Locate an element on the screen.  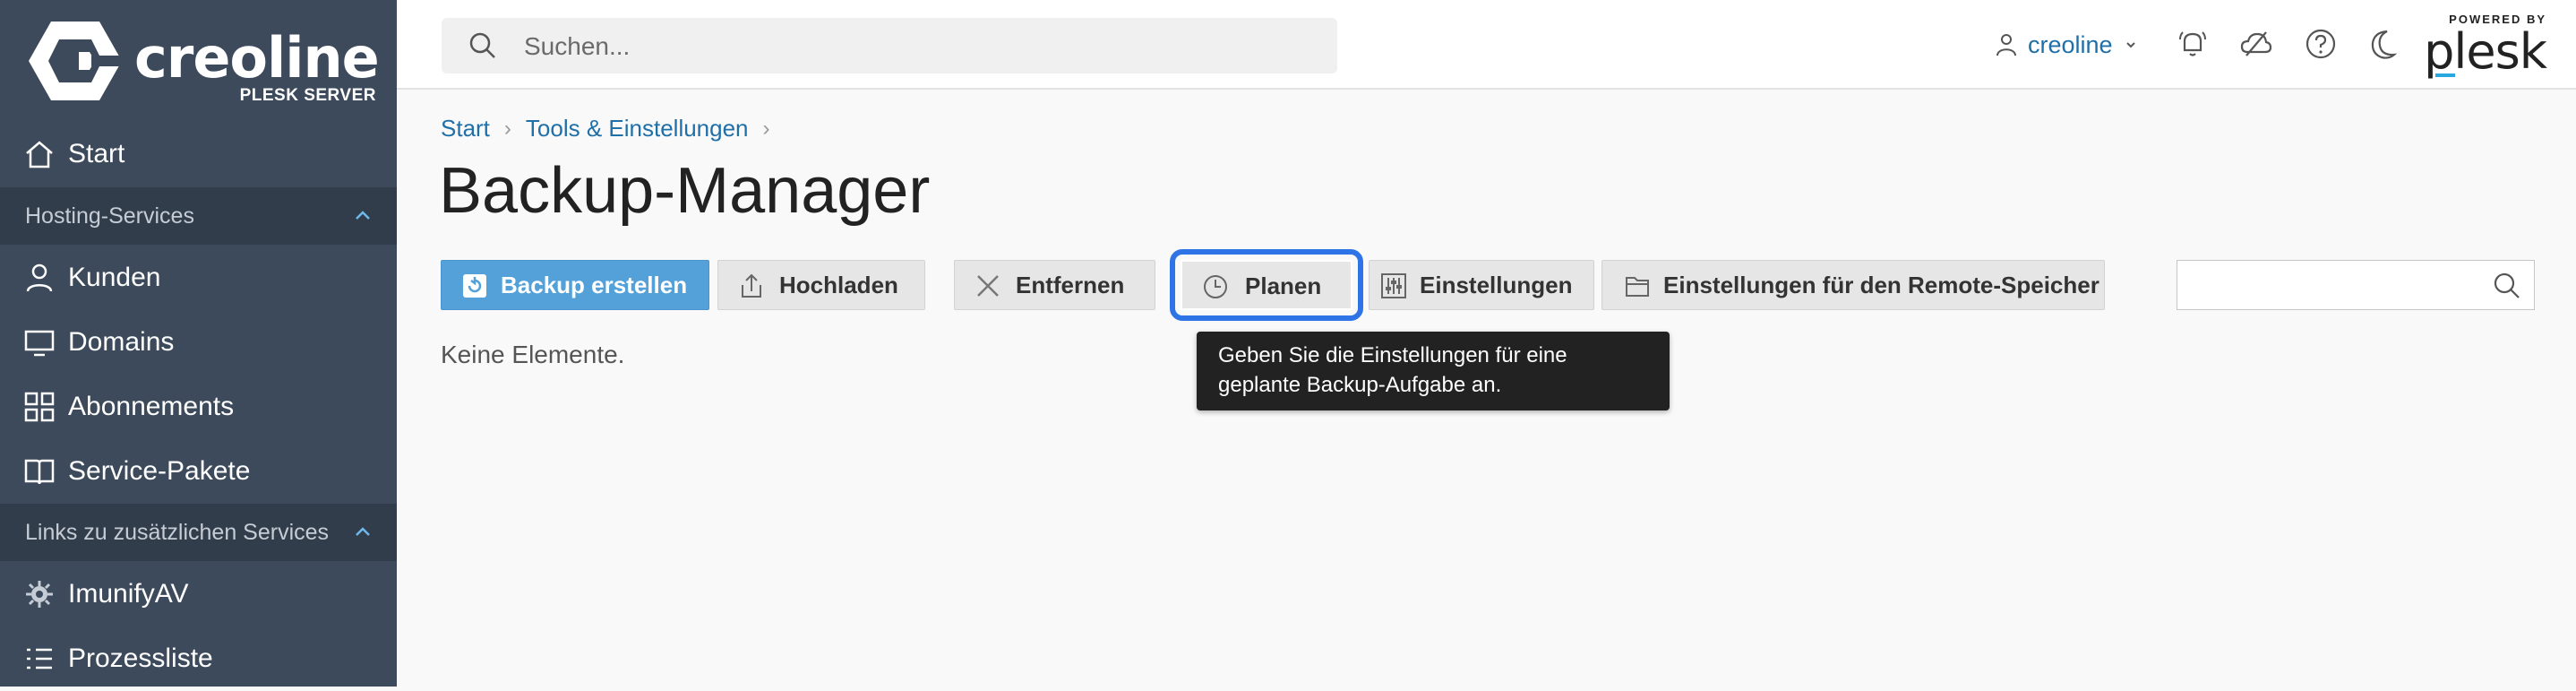
sidebar-section-links: Links zu zusätzlichen Services is located at coordinates (198, 532).